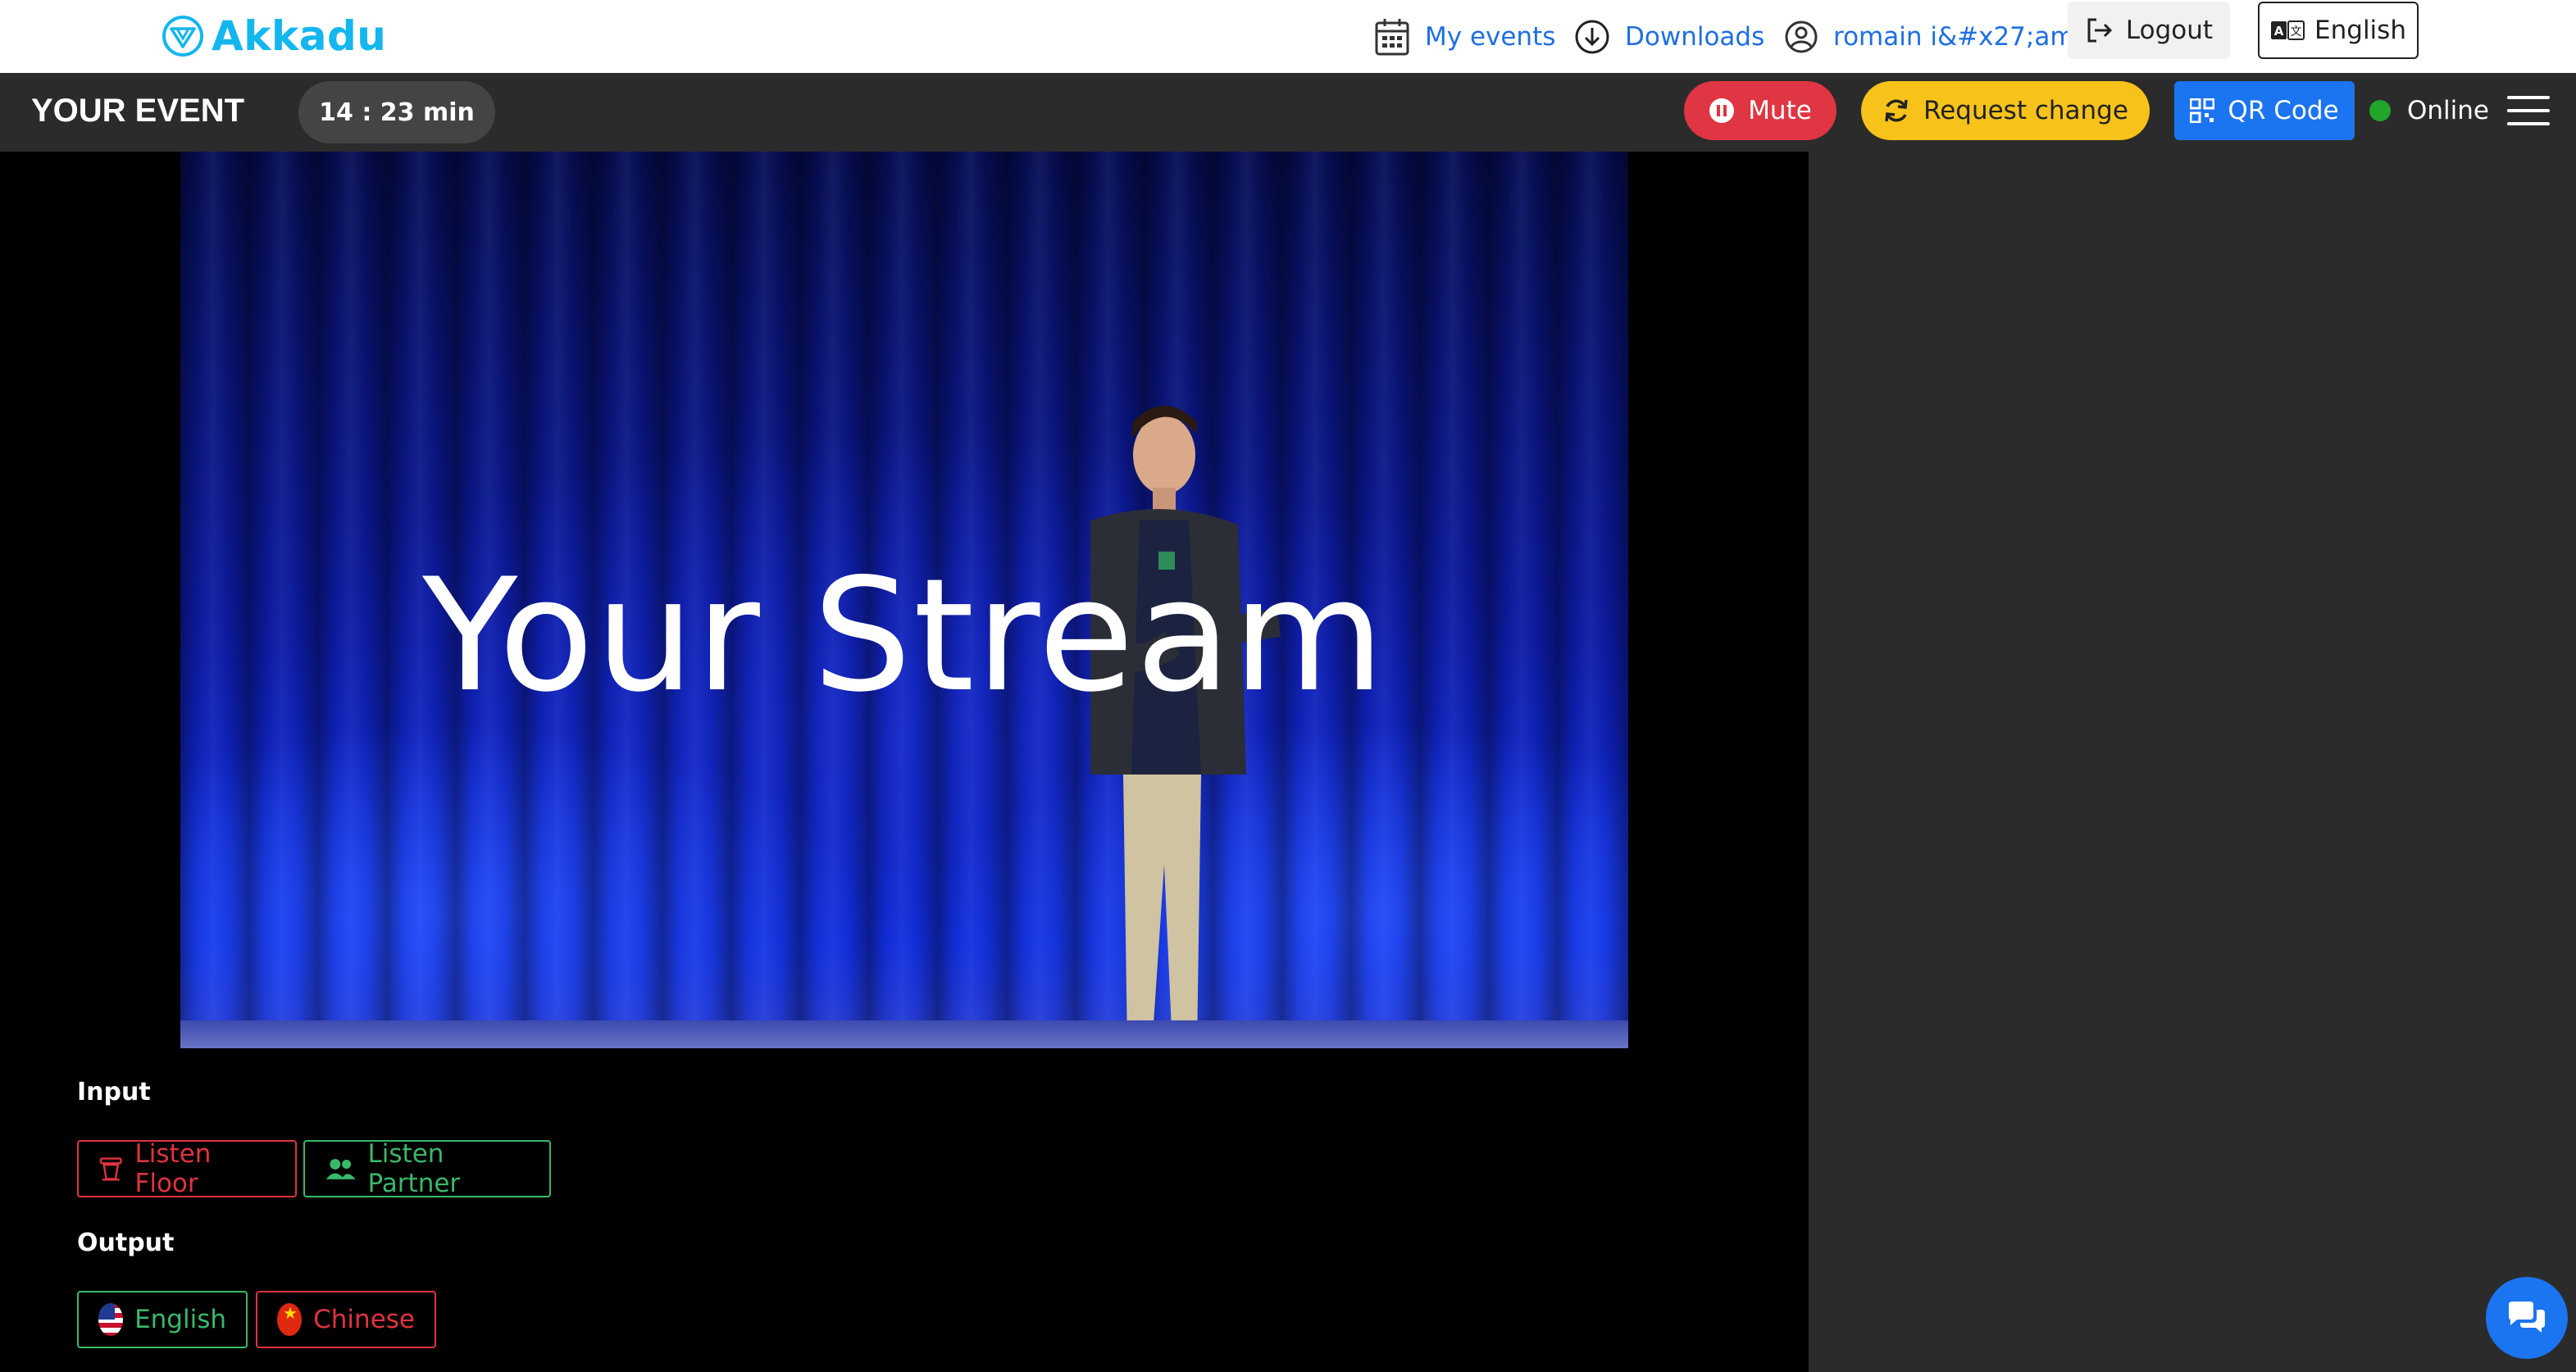  I want to click on brand-name: Akkadu, so click(299, 36).